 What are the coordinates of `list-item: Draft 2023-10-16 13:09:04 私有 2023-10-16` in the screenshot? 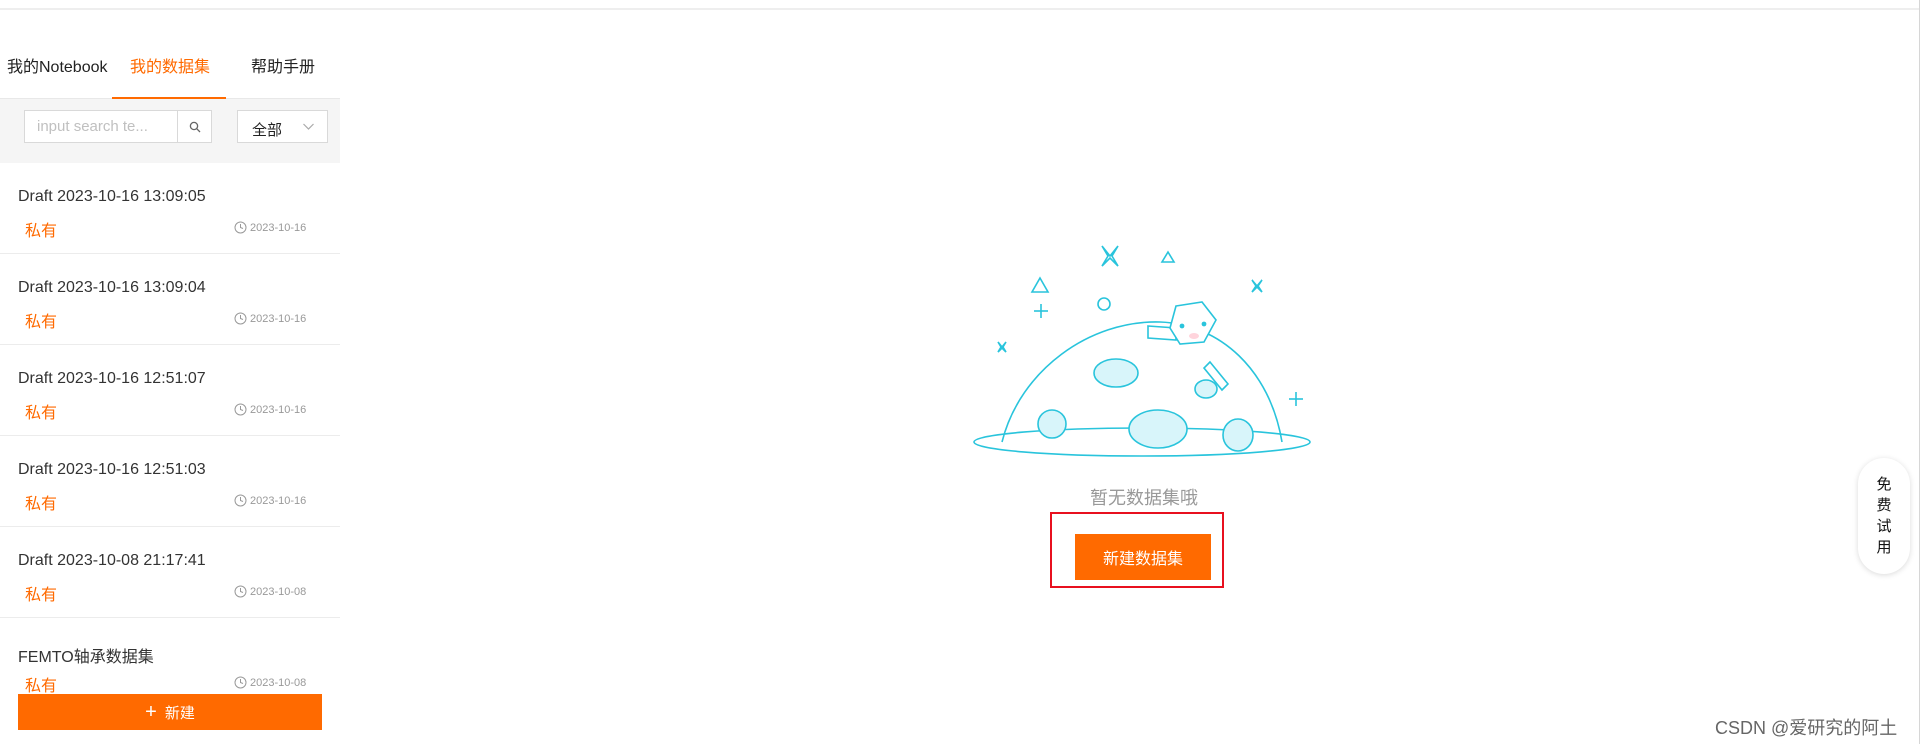 It's located at (170, 299).